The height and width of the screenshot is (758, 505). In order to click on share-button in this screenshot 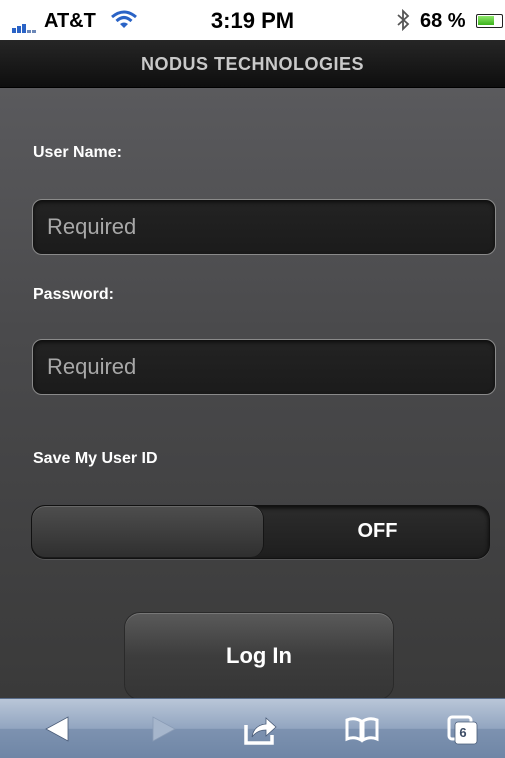, I will do `click(260, 728)`.